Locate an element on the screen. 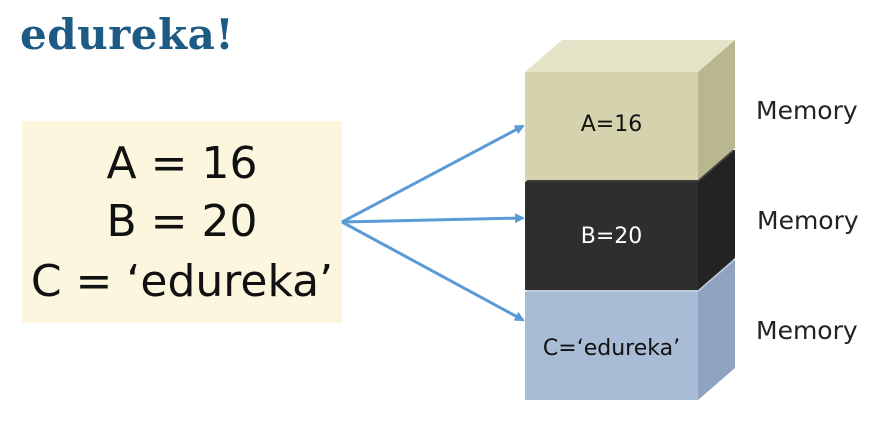 The width and height of the screenshot is (890, 437). memory-block-a-top is located at coordinates (630, 56).